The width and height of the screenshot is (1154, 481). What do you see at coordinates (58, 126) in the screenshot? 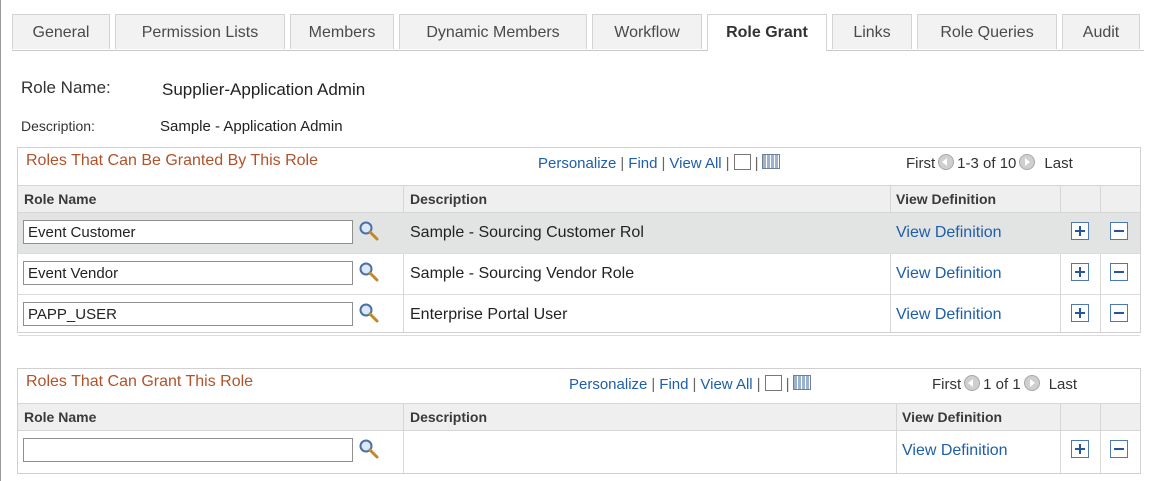
I see `description-label: Description:` at bounding box center [58, 126].